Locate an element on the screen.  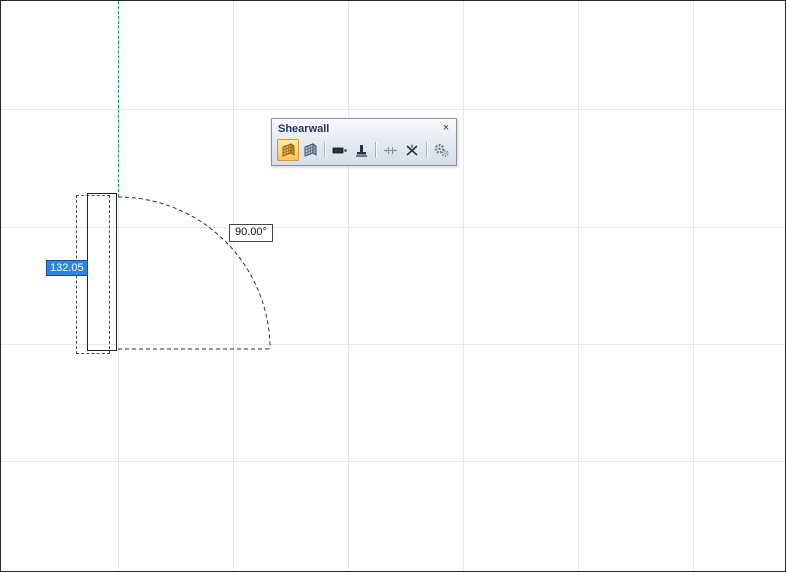
shearwall-toolbar: Shearwall × is located at coordinates (364, 142).